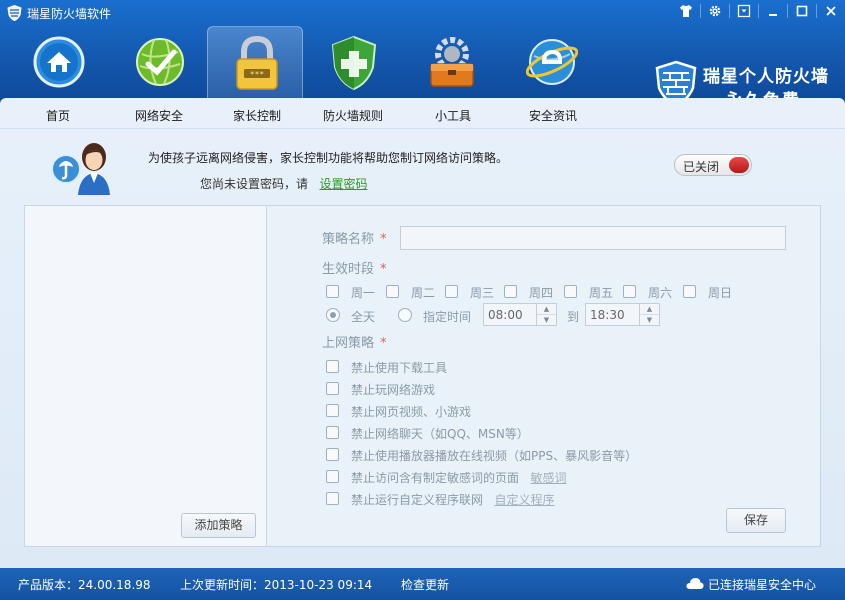  I want to click on menu-dropdown-icon, so click(744, 11).